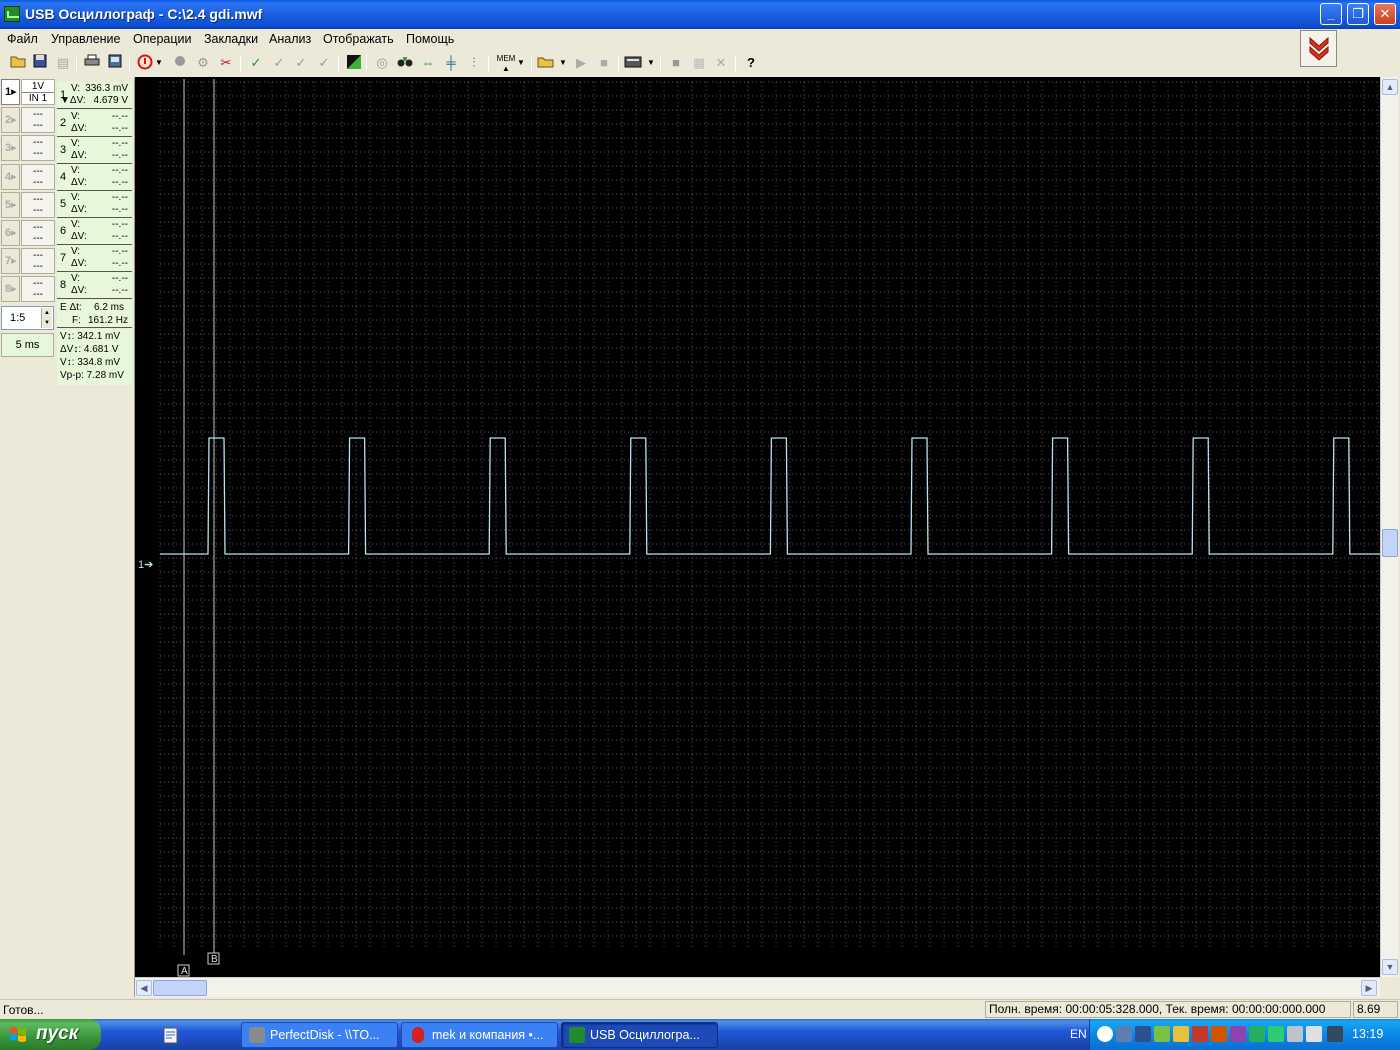 This screenshot has width=1400, height=1050. What do you see at coordinates (563, 63) in the screenshot?
I see `open-abc-dropdown-icon: ▼` at bounding box center [563, 63].